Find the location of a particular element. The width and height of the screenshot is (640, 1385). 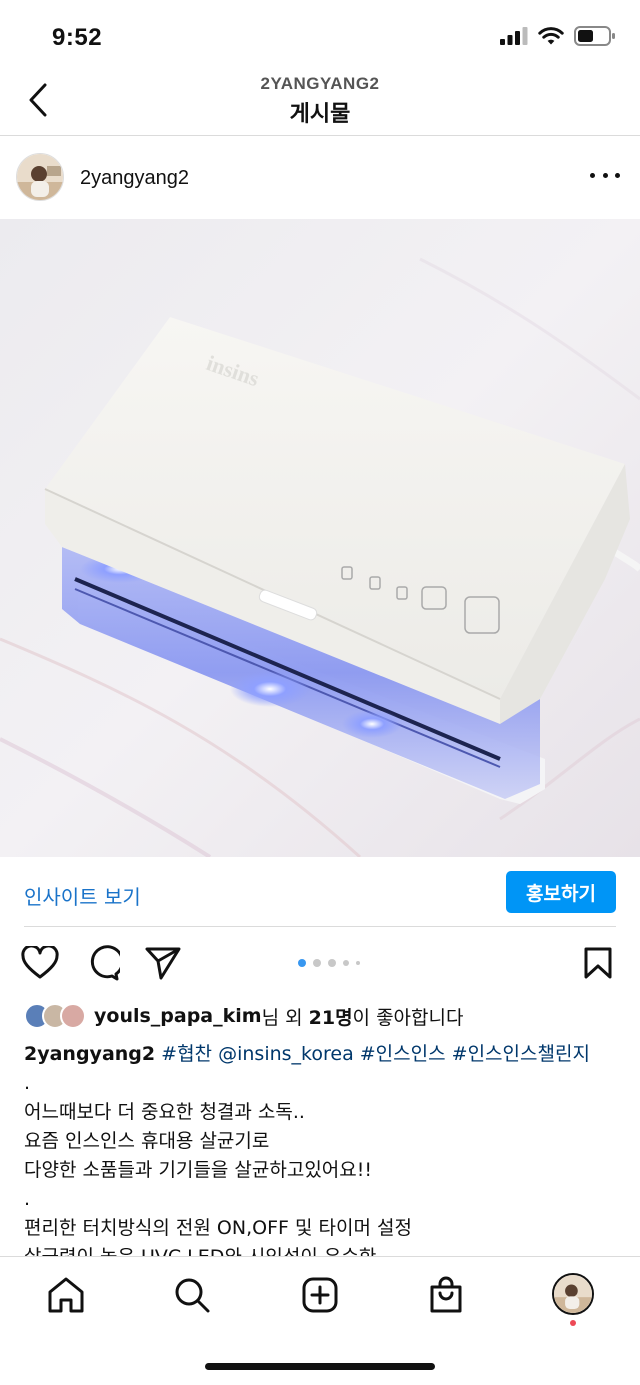

promote-button: 홍보하기 is located at coordinates (561, 892).